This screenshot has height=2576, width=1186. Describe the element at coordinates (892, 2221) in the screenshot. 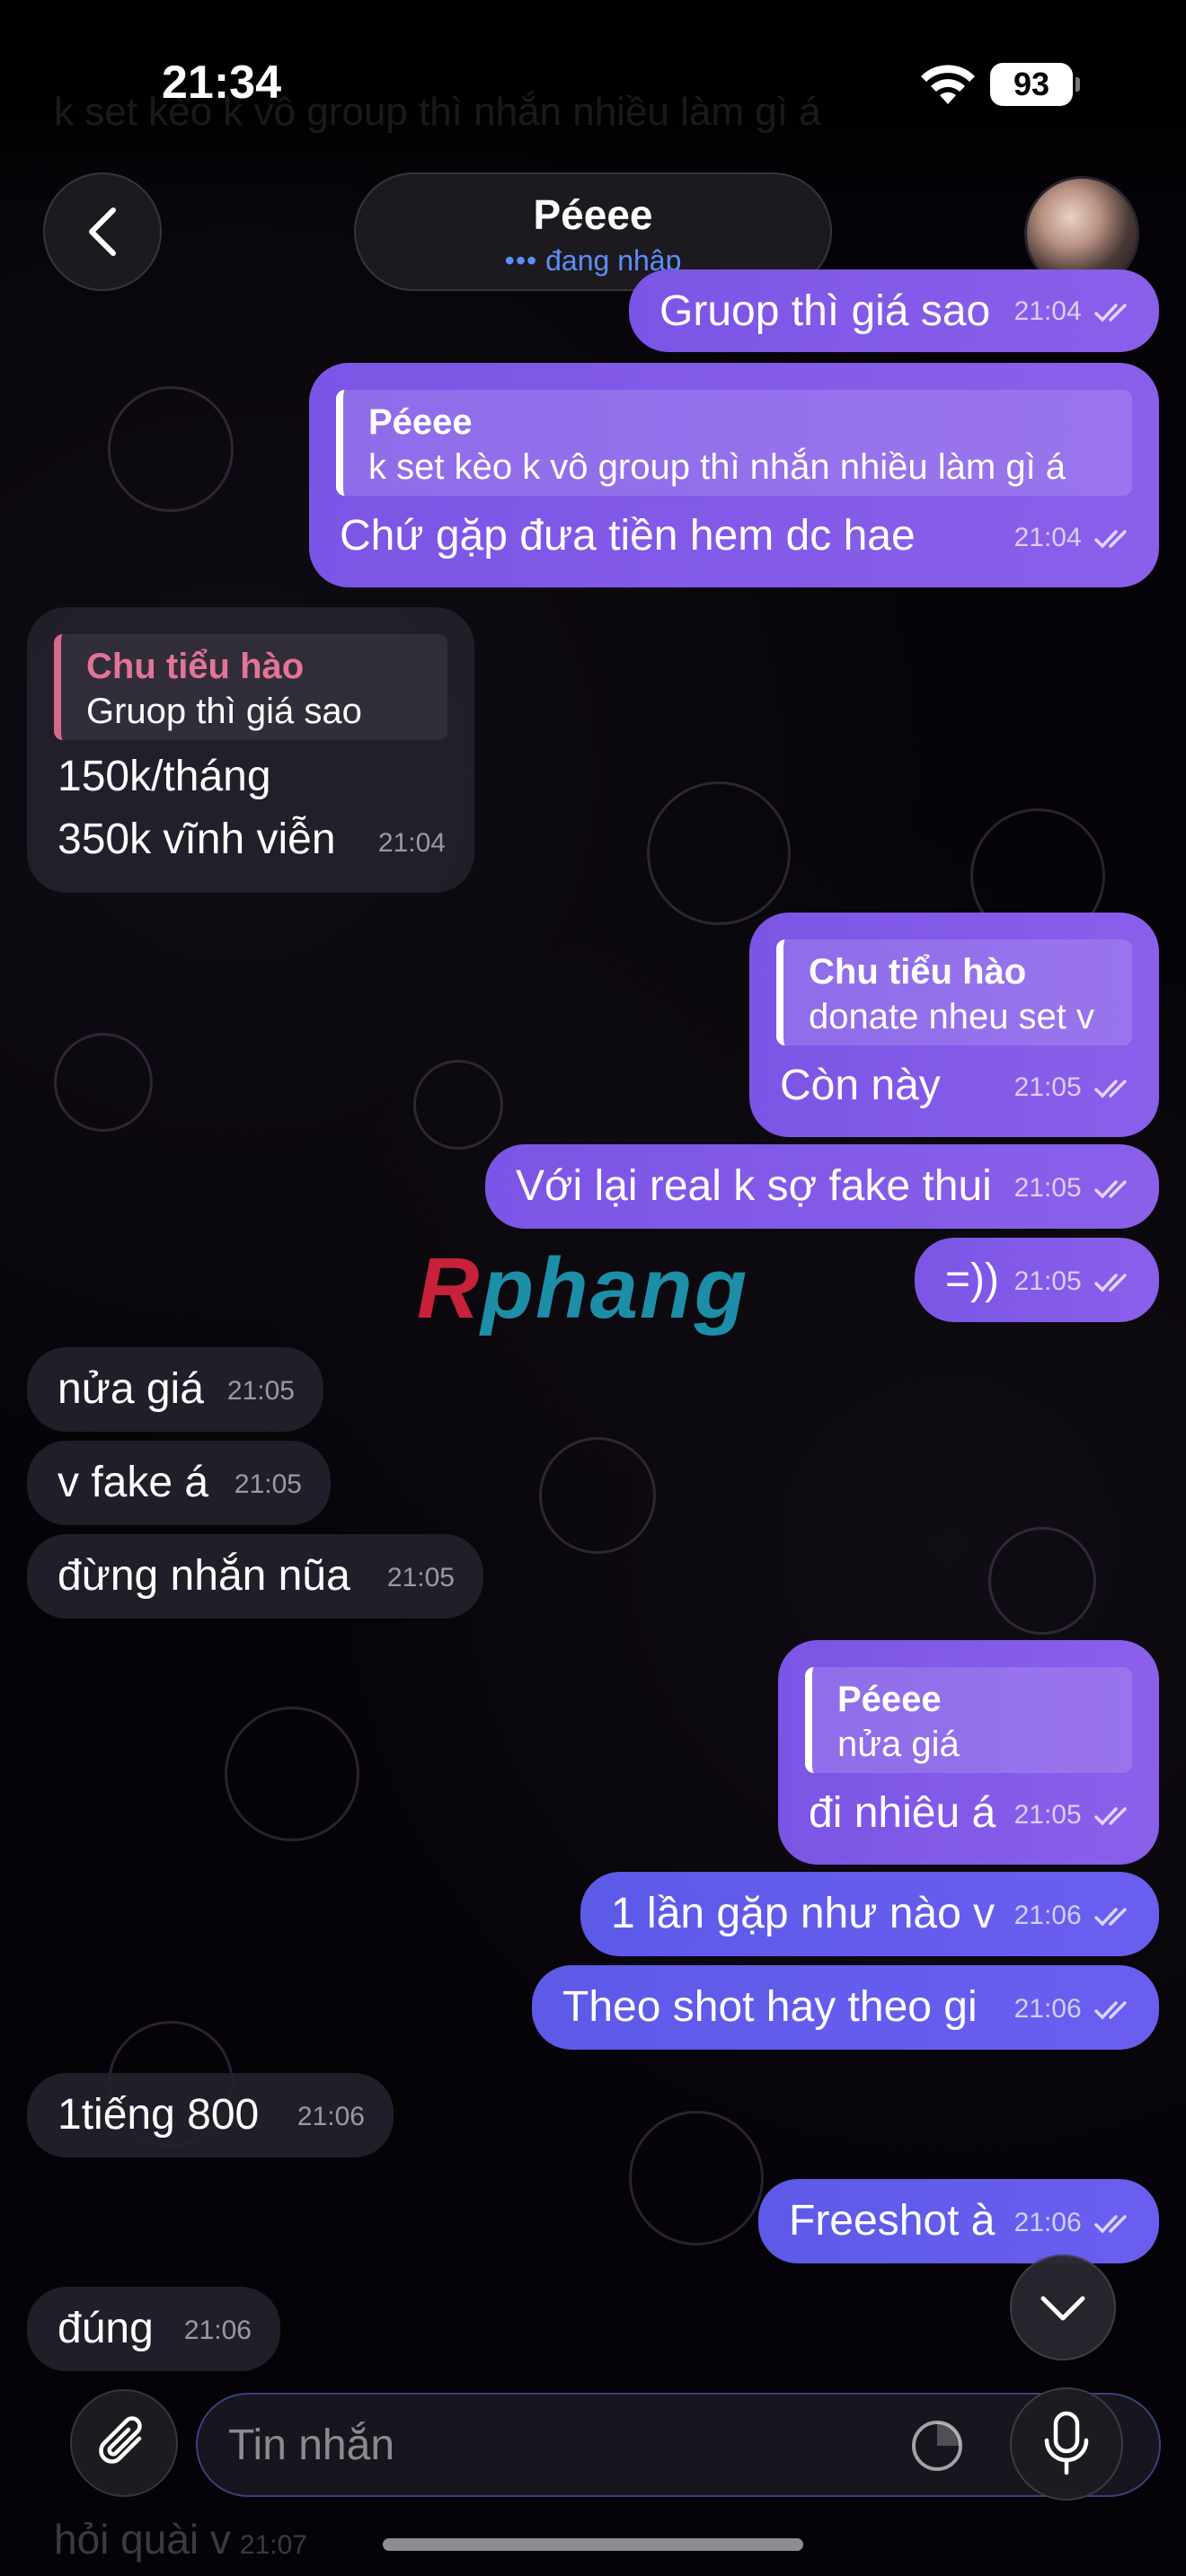

I see `message-text: Freeshot à` at that location.